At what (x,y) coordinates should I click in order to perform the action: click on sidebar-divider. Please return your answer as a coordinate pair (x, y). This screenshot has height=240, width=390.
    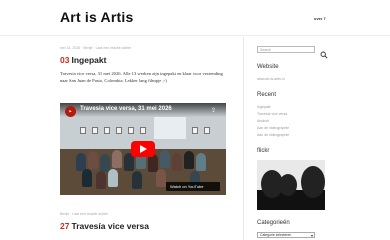
    Looking at the image, I should click on (243, 138).